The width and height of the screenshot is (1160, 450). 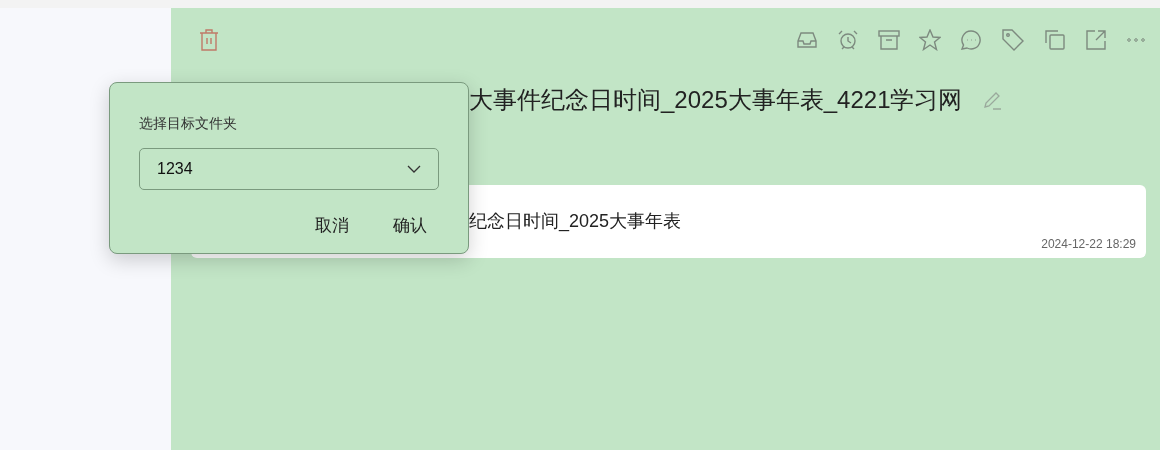 I want to click on note-text: 纪念日时间_2025大事年表, so click(x=575, y=221).